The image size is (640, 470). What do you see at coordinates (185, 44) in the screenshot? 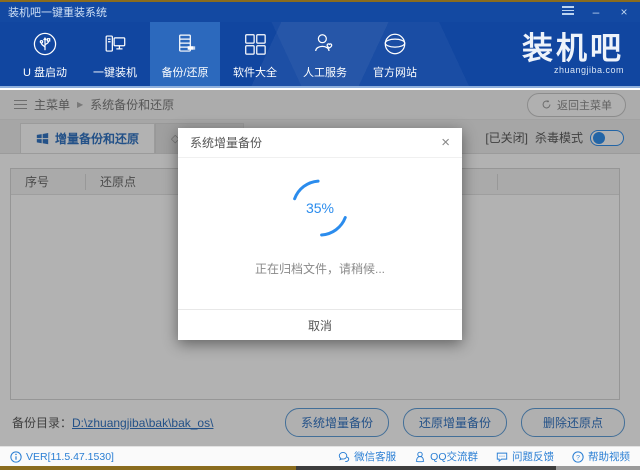
I see `backup-server-icon` at bounding box center [185, 44].